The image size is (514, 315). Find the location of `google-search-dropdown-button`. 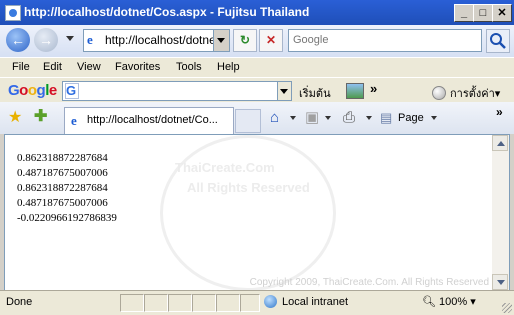

google-search-dropdown-button is located at coordinates (284, 91).